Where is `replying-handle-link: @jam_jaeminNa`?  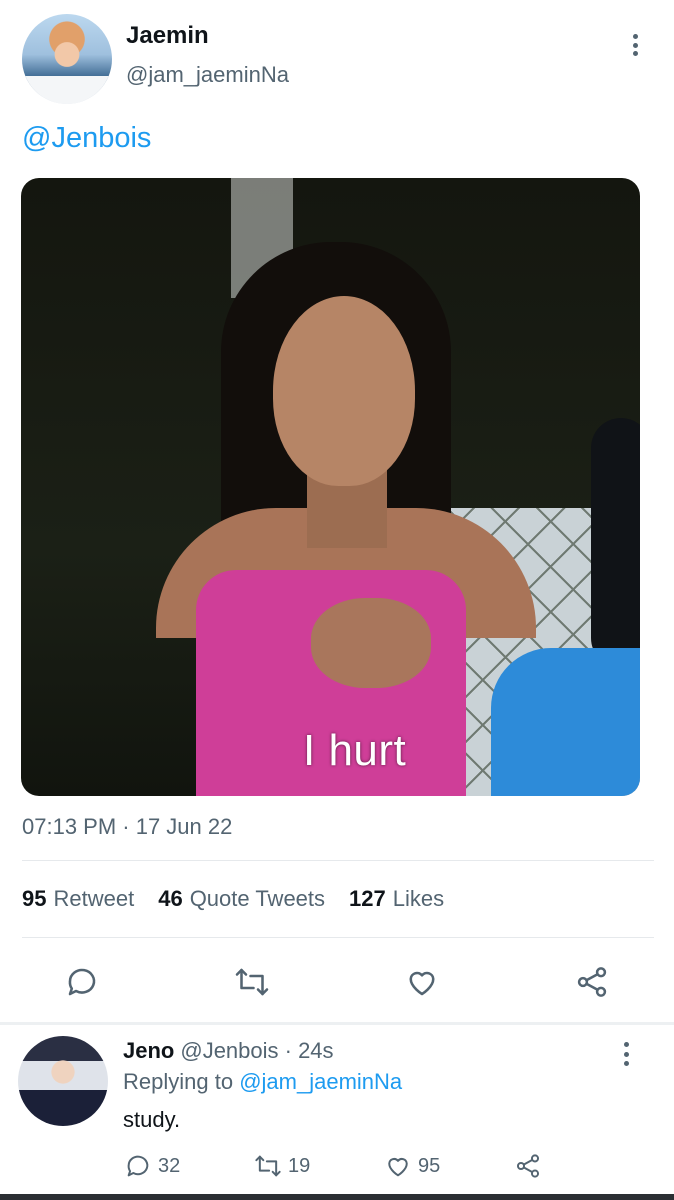 replying-handle-link: @jam_jaeminNa is located at coordinates (320, 1081).